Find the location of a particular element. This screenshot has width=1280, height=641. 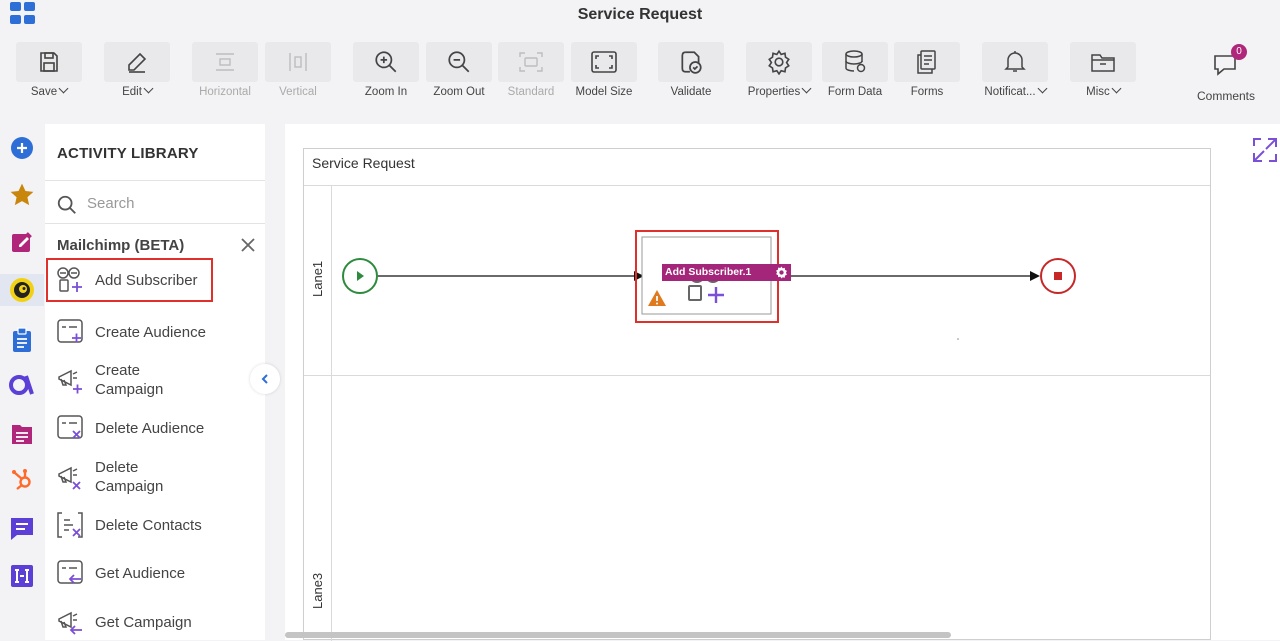

vertical-label: Vertical is located at coordinates (298, 92).